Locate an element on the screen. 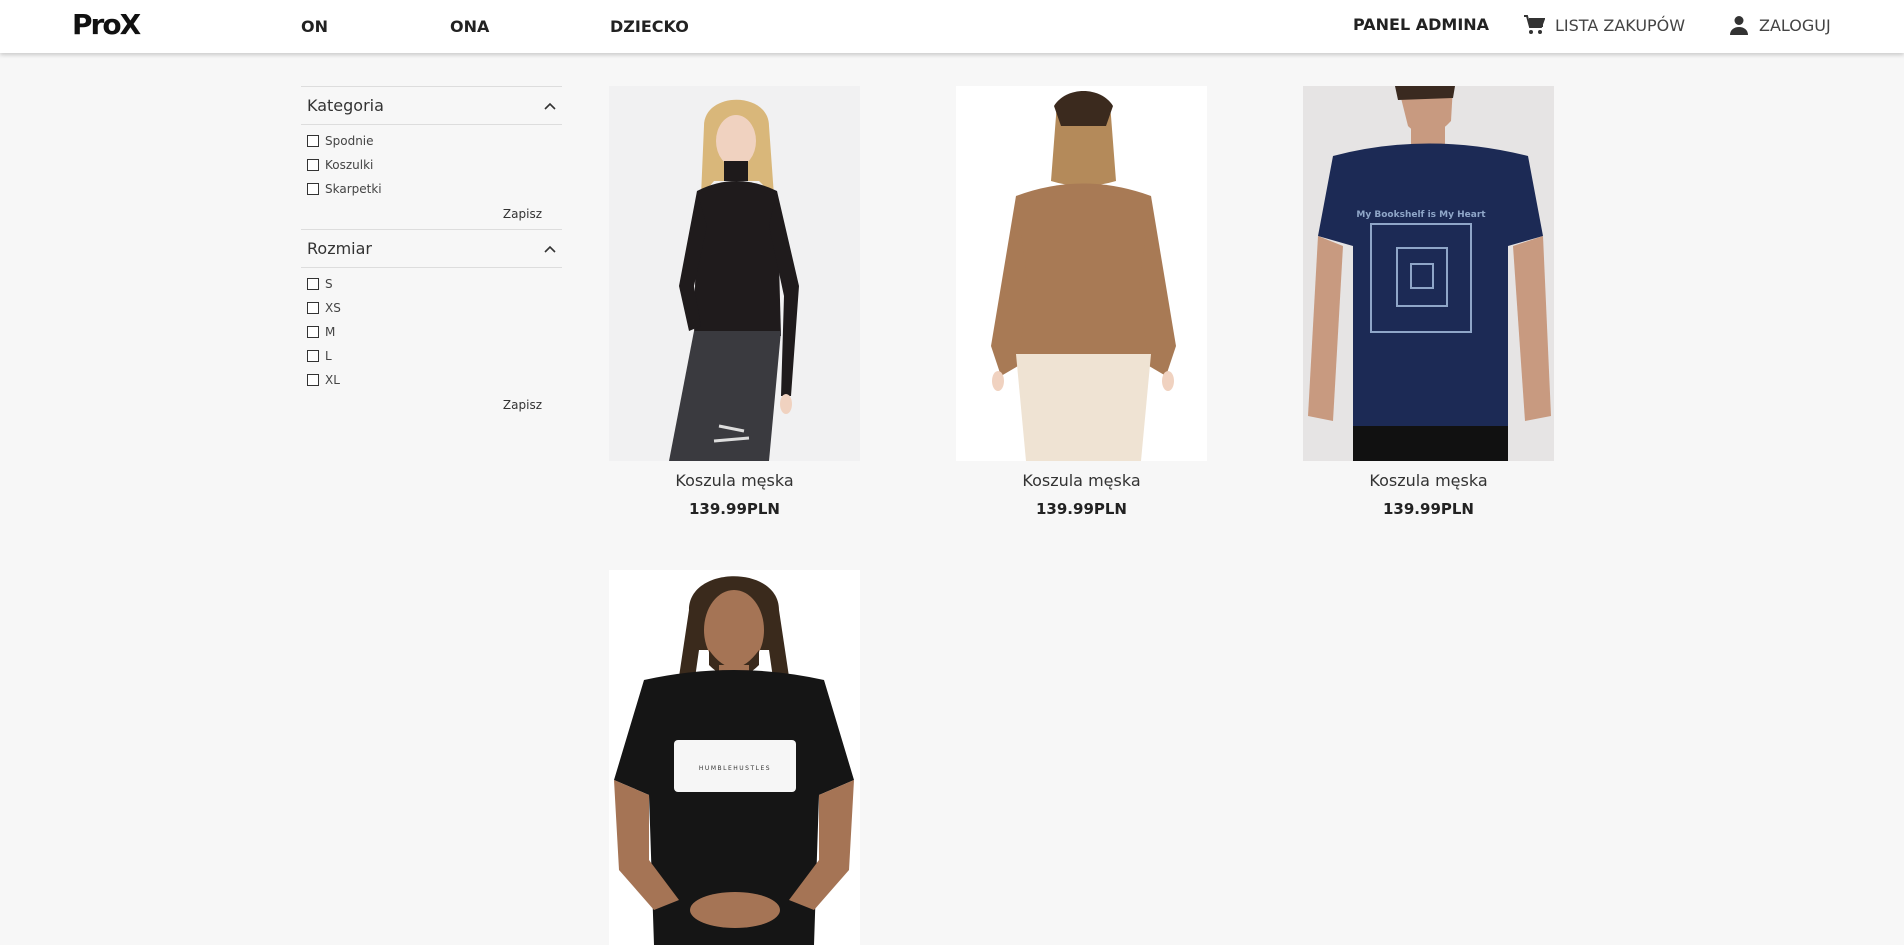 Image resolution: width=1904 pixels, height=945 pixels. user-icon is located at coordinates (1739, 25).